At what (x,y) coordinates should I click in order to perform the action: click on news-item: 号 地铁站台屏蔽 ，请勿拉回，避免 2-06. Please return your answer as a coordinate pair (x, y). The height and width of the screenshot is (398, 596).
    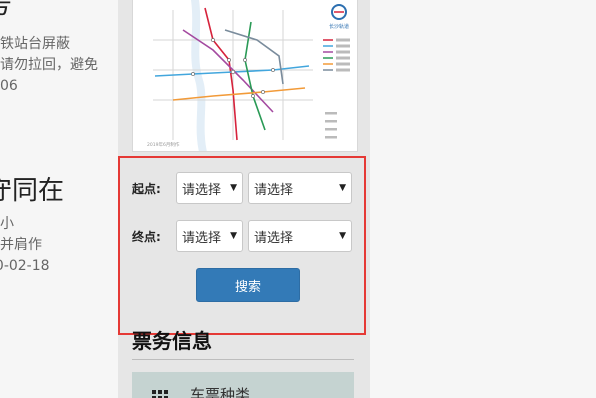
    Looking at the image, I should click on (49, 48).